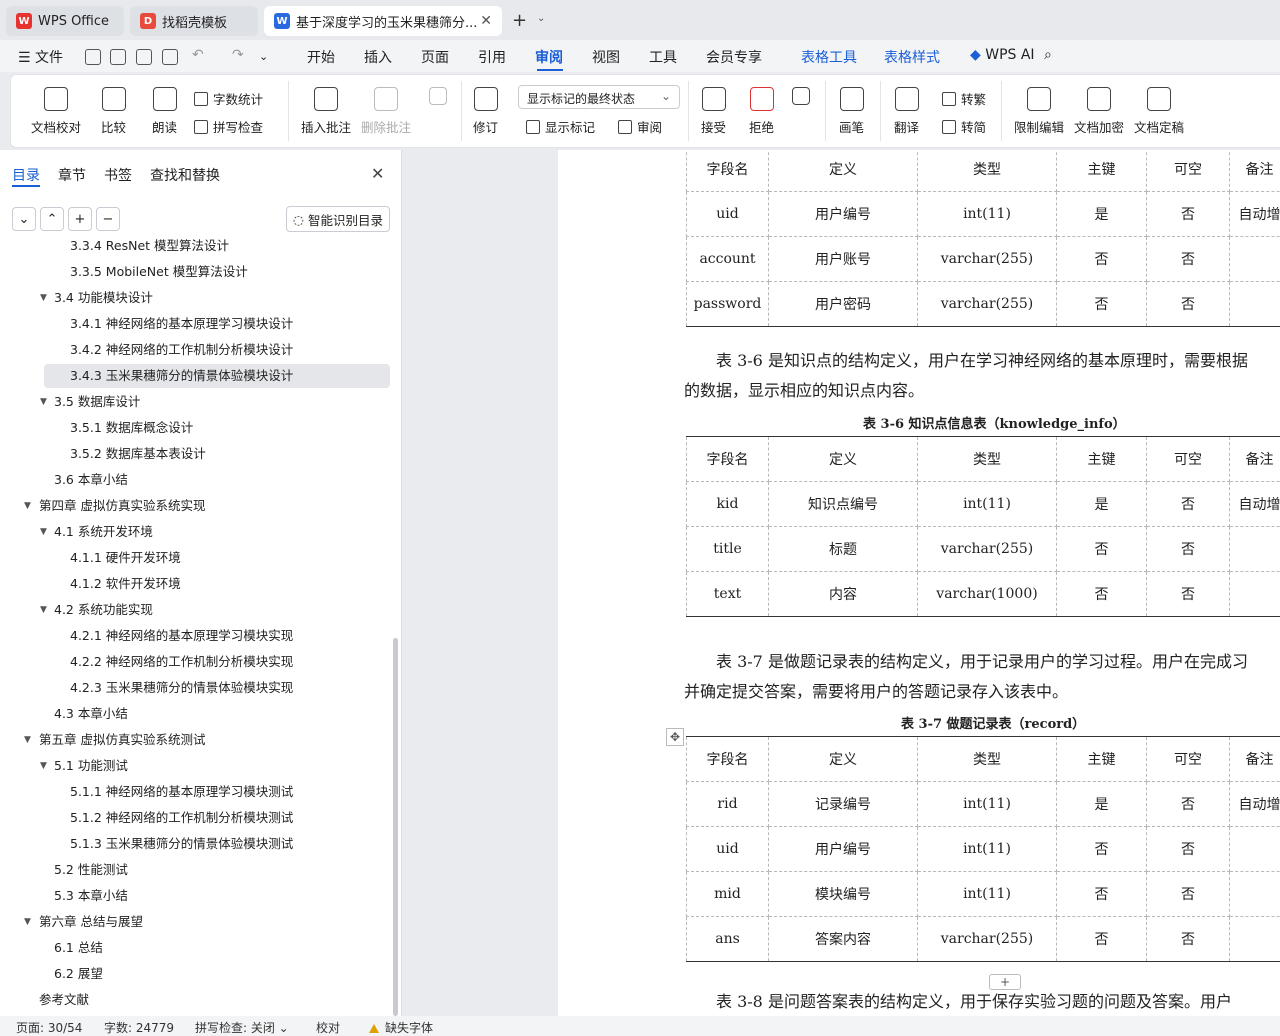 The height and width of the screenshot is (1036, 1280). I want to click on to-simplified-button: 转简, so click(964, 126).